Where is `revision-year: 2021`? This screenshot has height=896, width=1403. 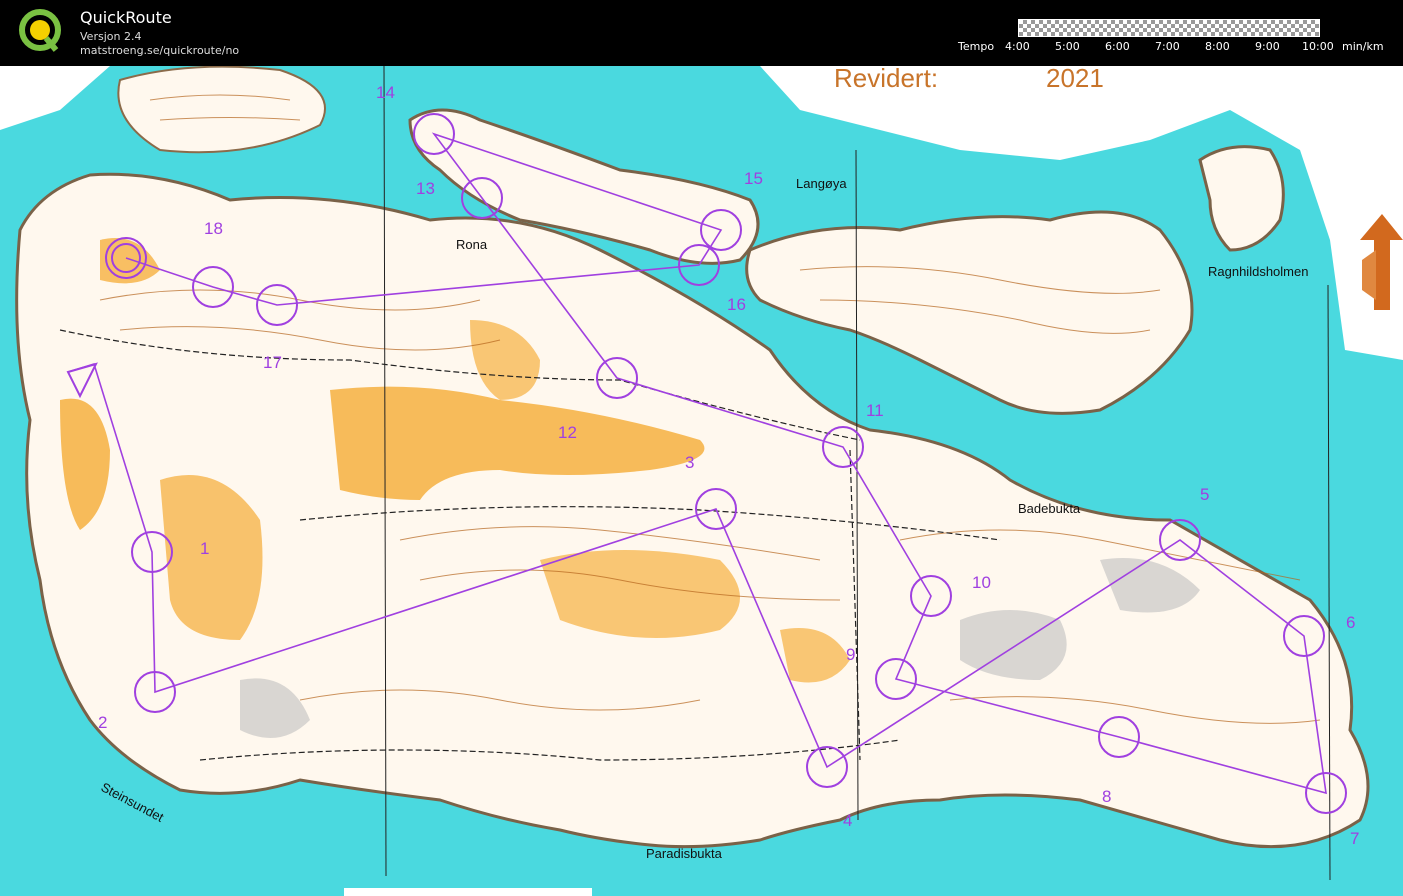
revision-year: 2021 is located at coordinates (1075, 79).